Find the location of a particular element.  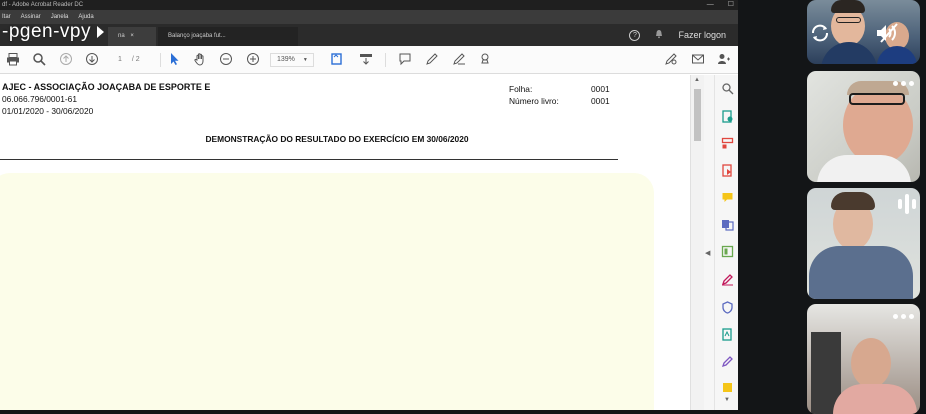

edit-pdf-icon is located at coordinates (727, 251).